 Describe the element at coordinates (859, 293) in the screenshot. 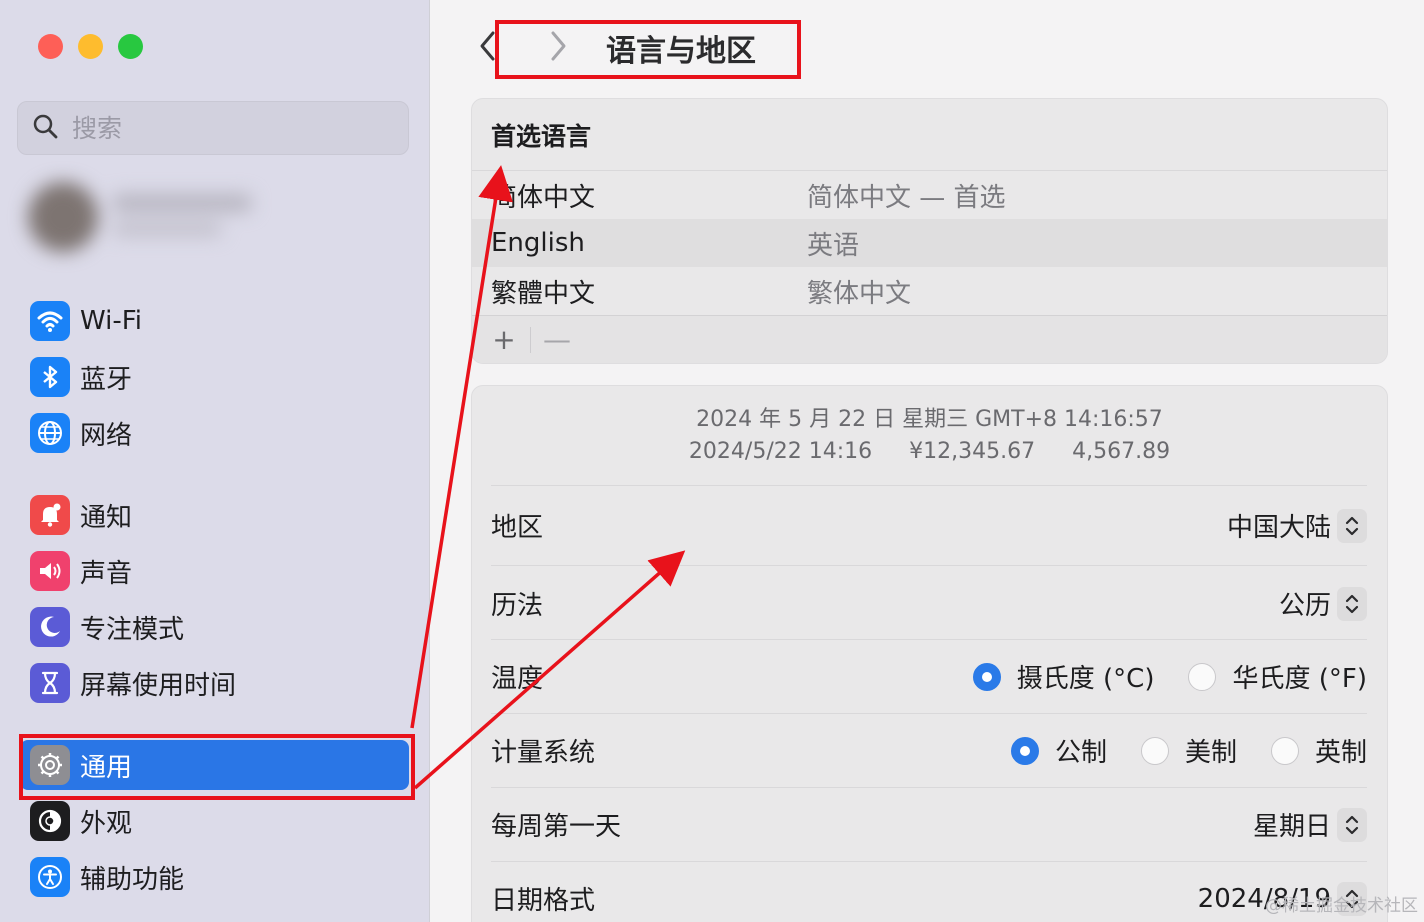

I see `language-detail: 繁体中文` at that location.